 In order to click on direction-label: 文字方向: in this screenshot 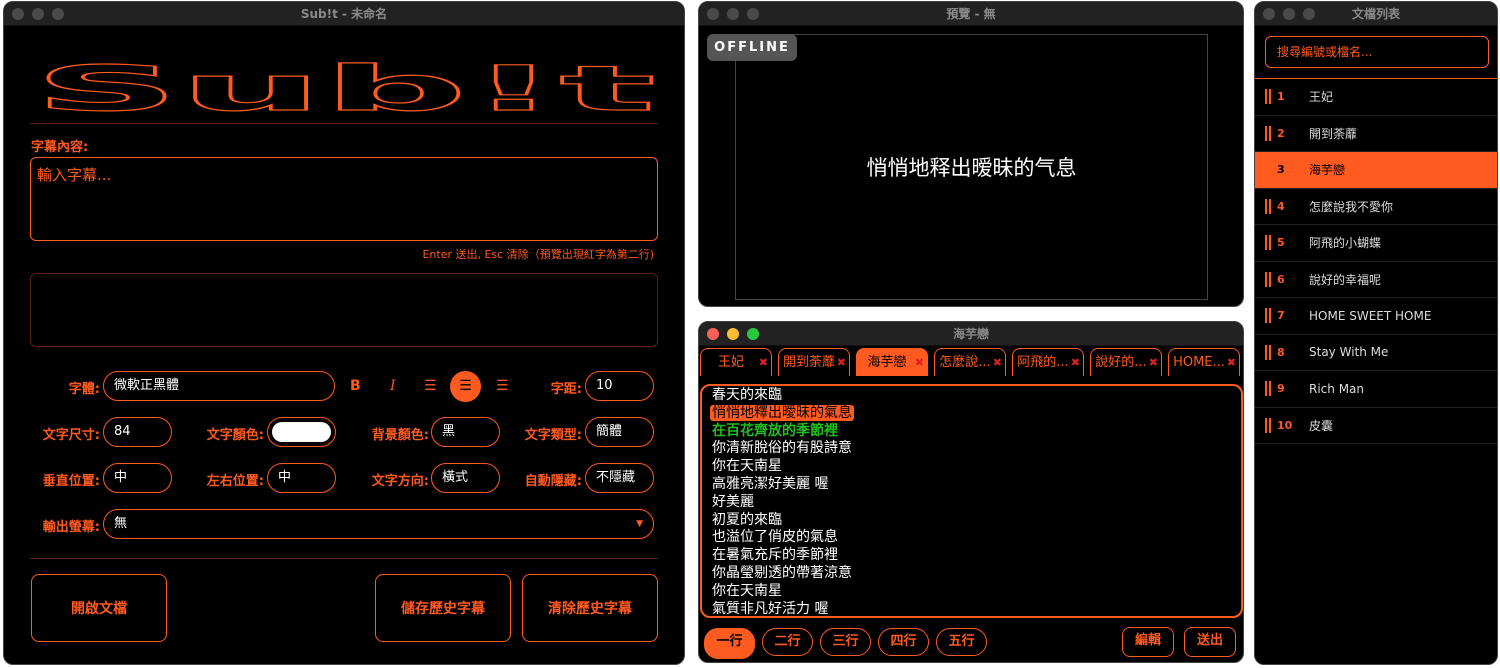, I will do `click(400, 481)`.